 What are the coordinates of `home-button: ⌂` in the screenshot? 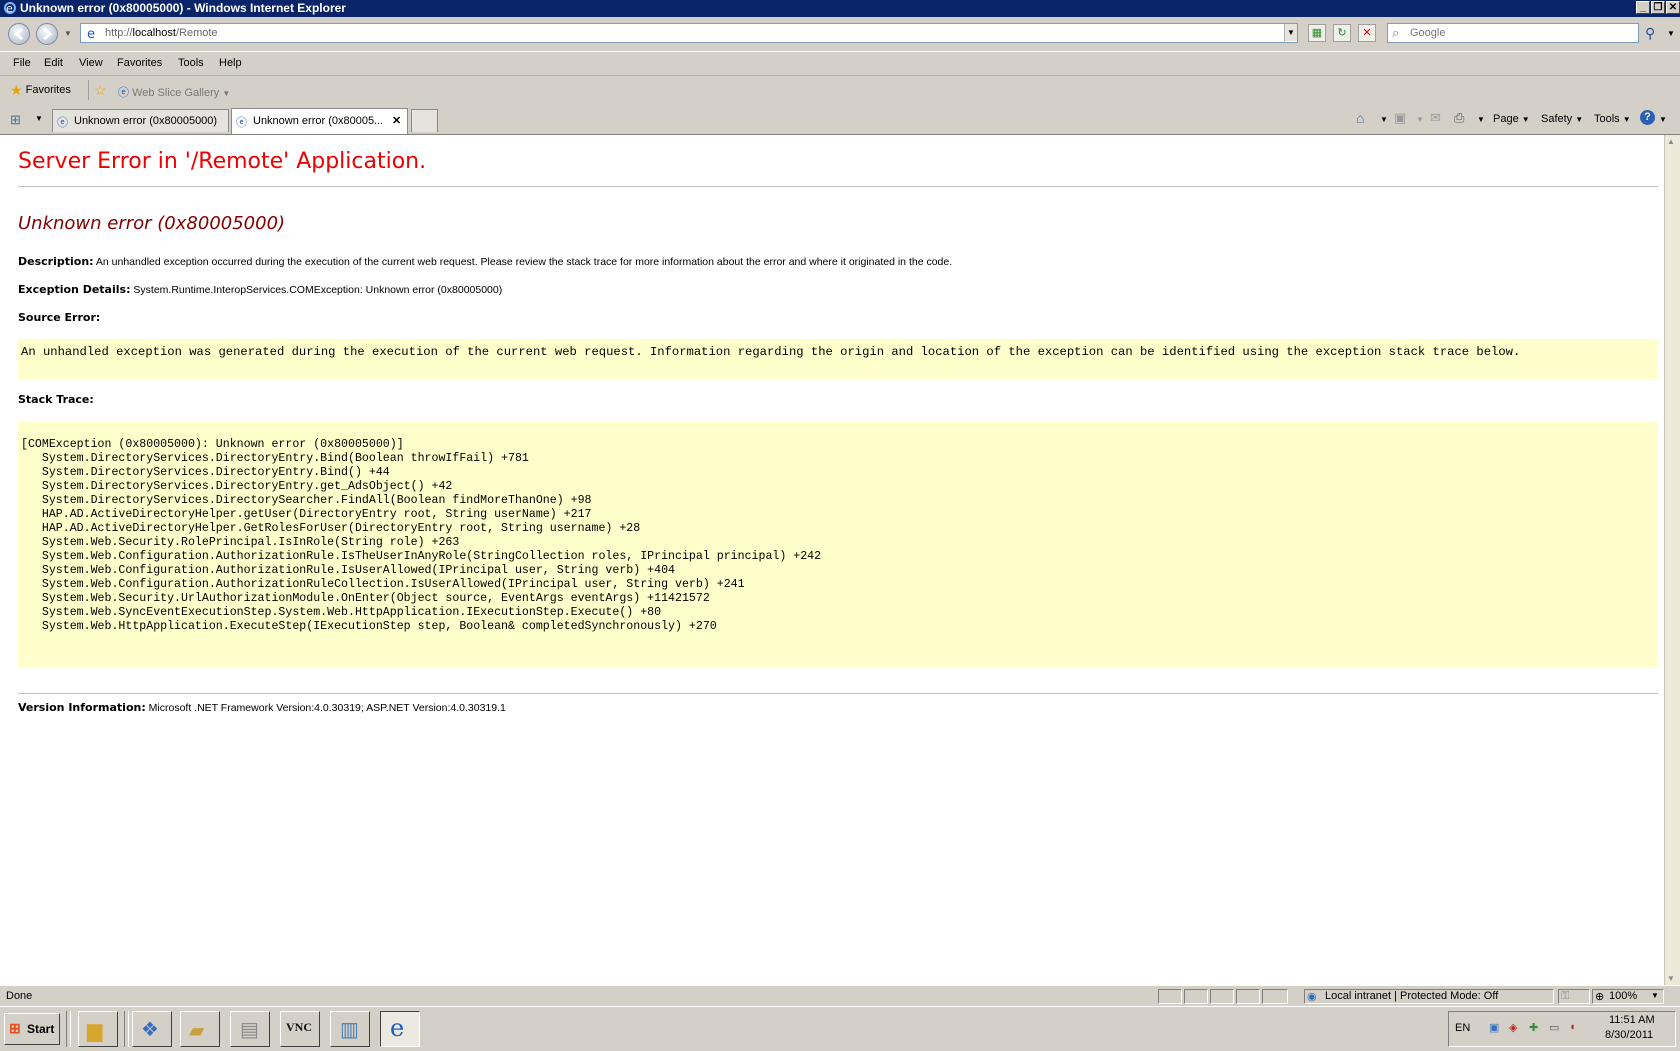 It's located at (1360, 118).